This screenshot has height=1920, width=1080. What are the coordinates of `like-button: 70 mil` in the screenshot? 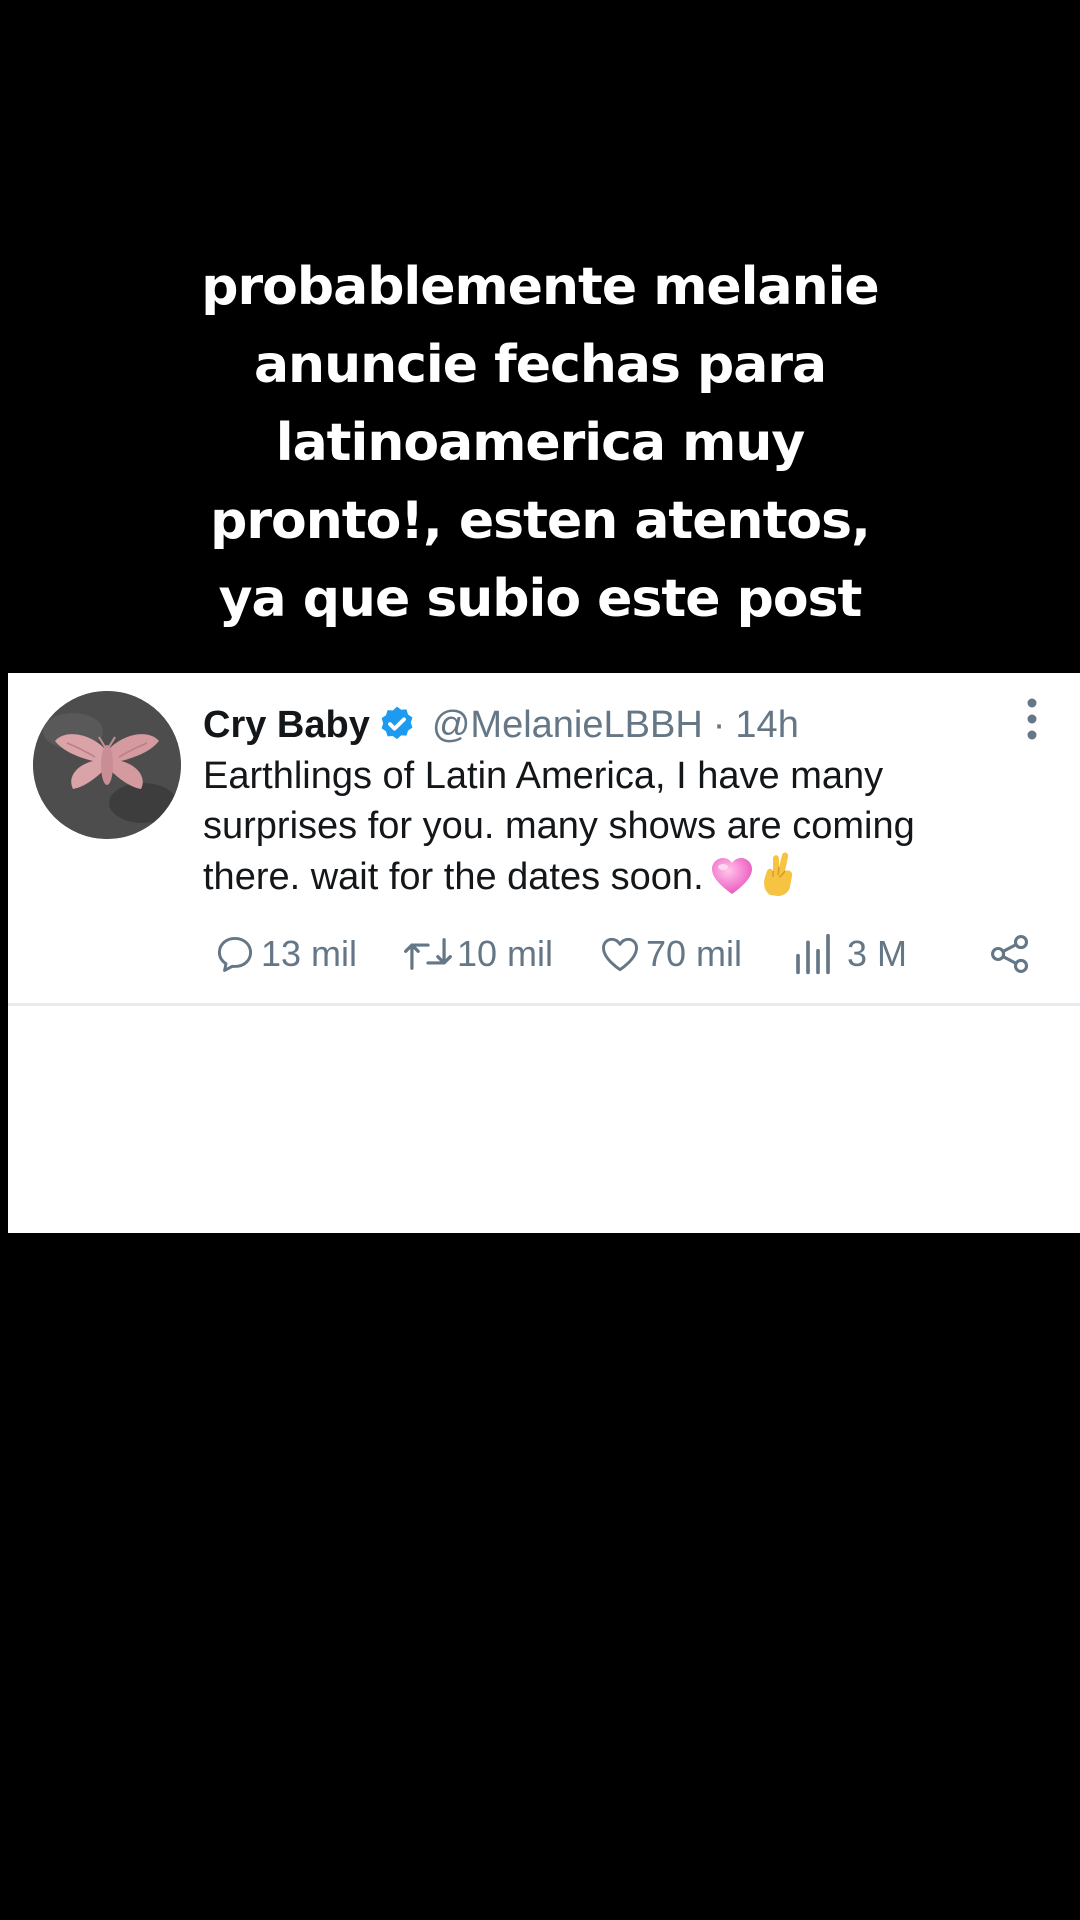 It's located at (670, 954).